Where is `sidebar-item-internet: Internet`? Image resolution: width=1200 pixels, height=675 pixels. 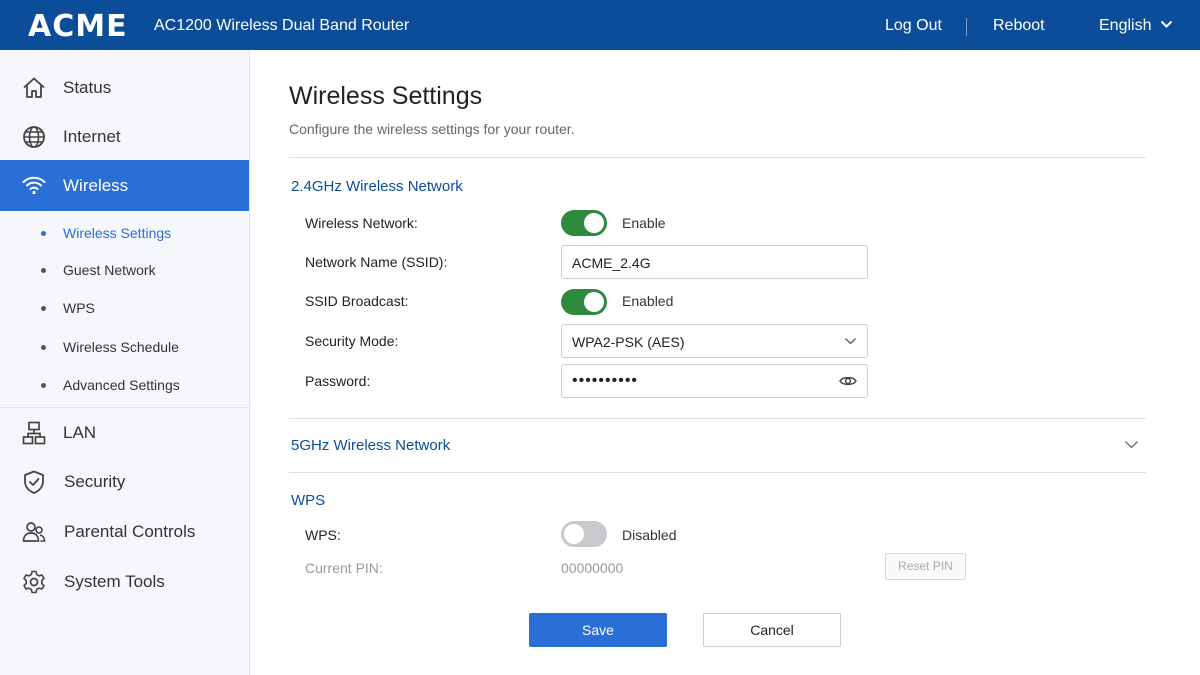
sidebar-item-internet: Internet is located at coordinates (124, 136).